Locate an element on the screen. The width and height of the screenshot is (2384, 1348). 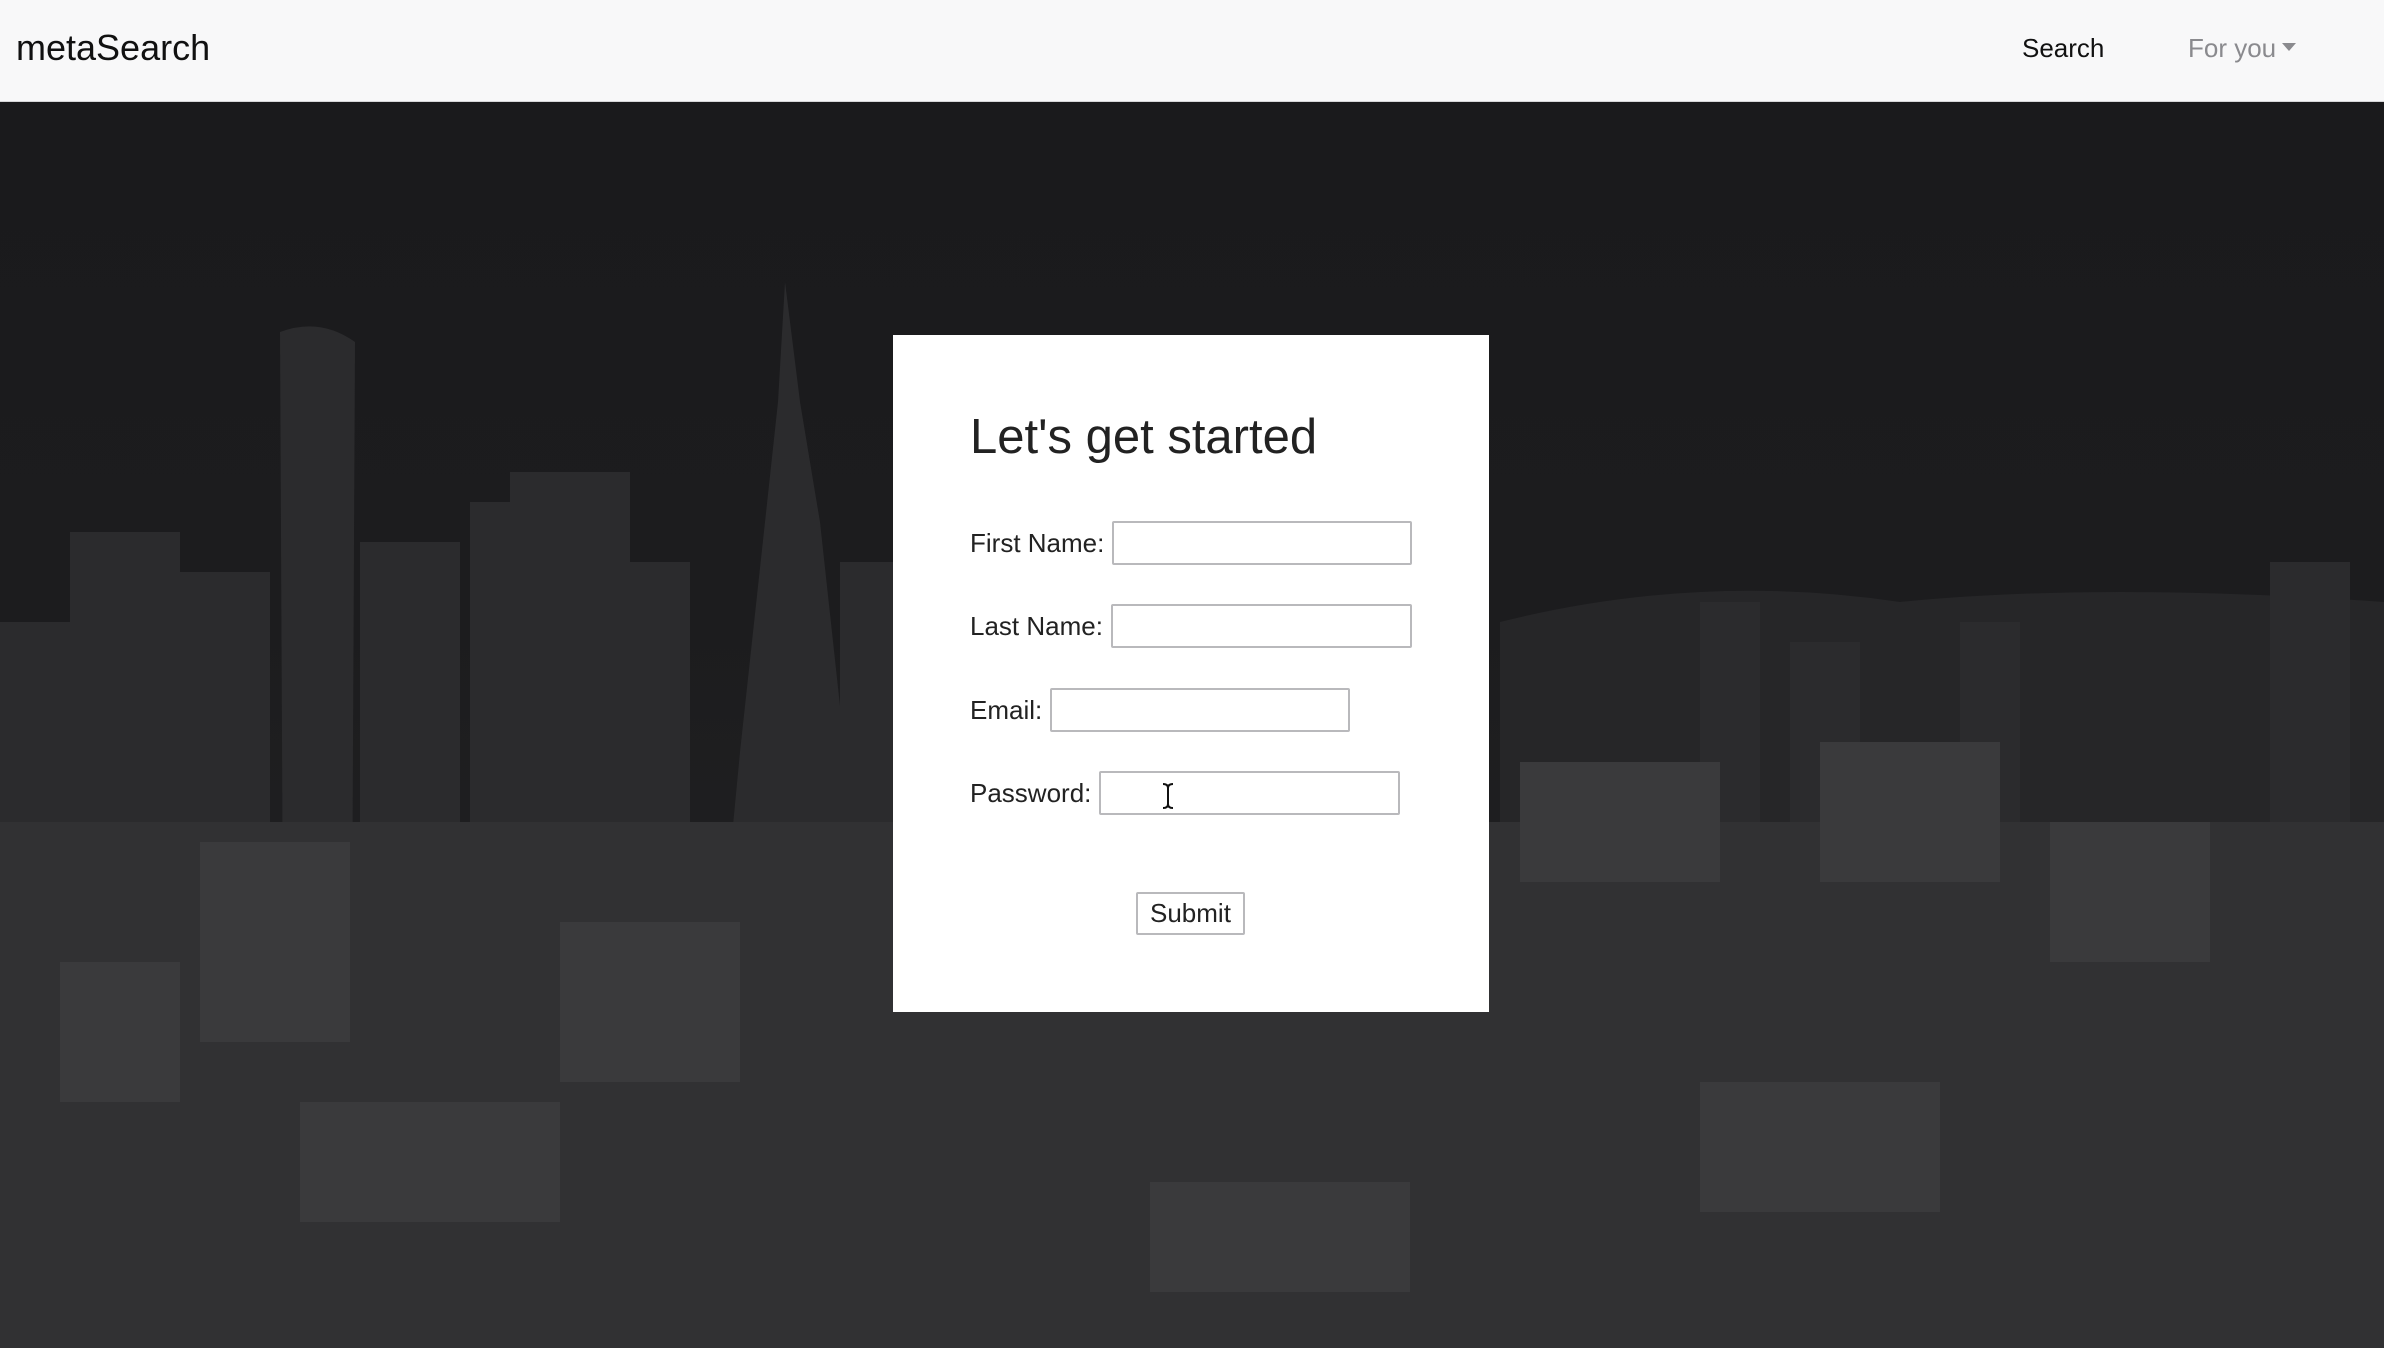
last-name-row: Last Name: is located at coordinates (1191, 626).